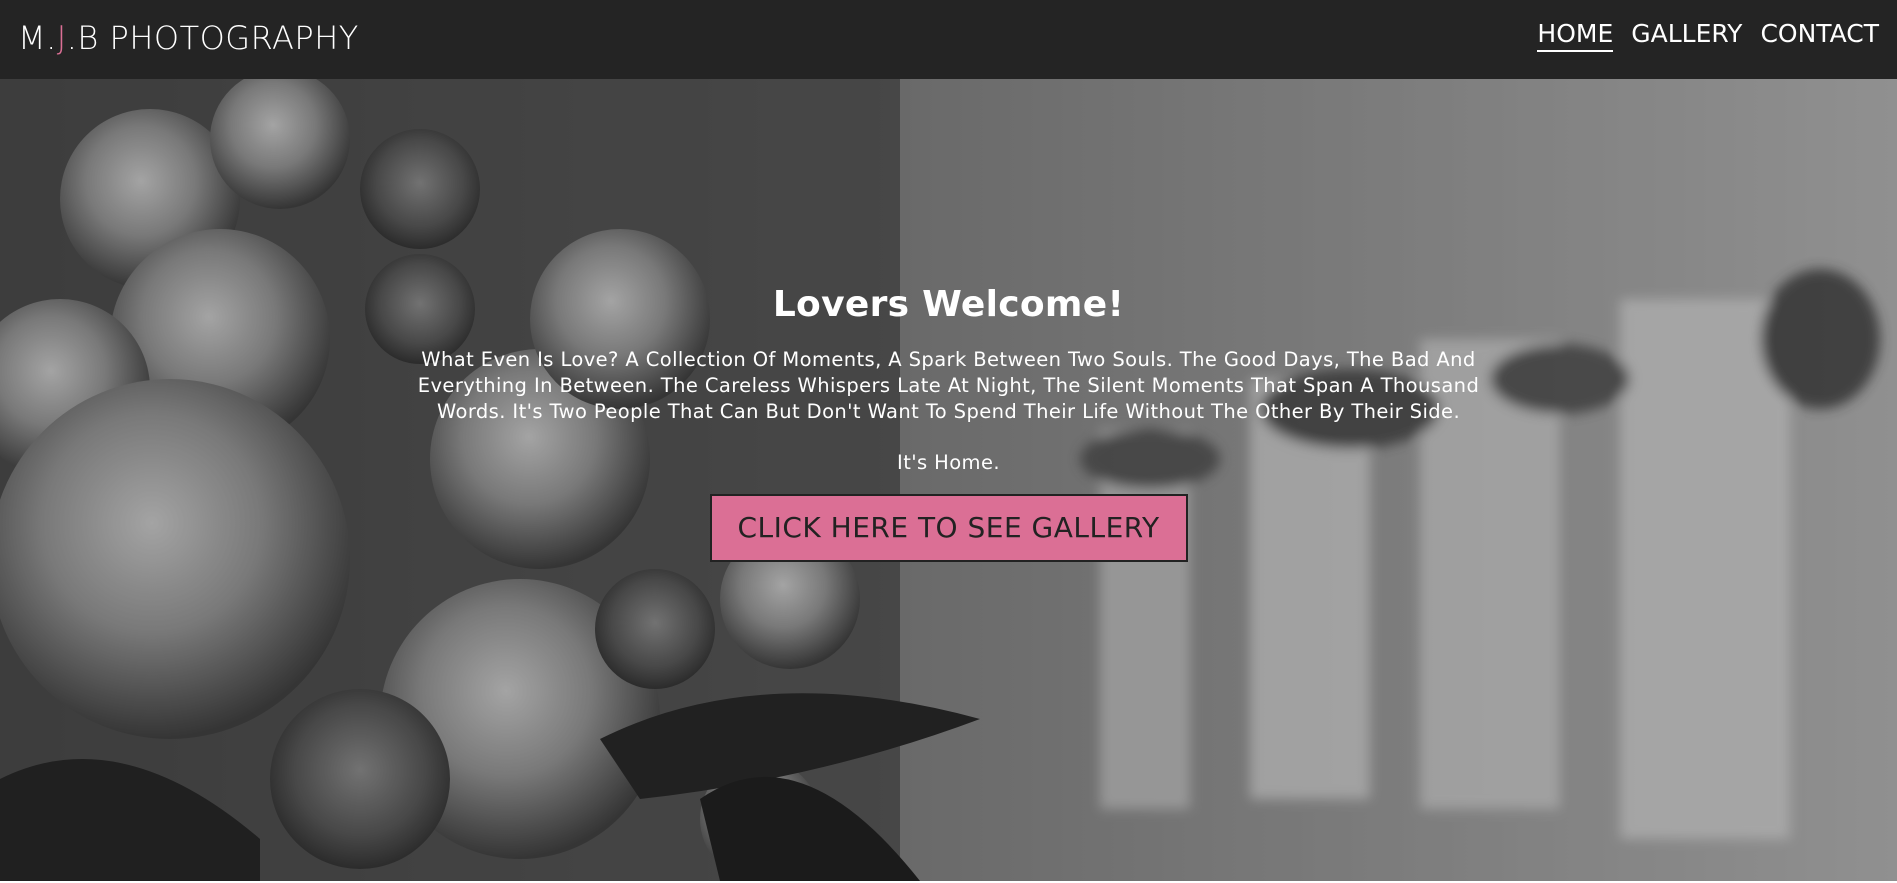 Image resolution: width=1897 pixels, height=883 pixels. Describe the element at coordinates (212, 38) in the screenshot. I see `logo-suffix: .B PHOTOGRAPHY` at that location.